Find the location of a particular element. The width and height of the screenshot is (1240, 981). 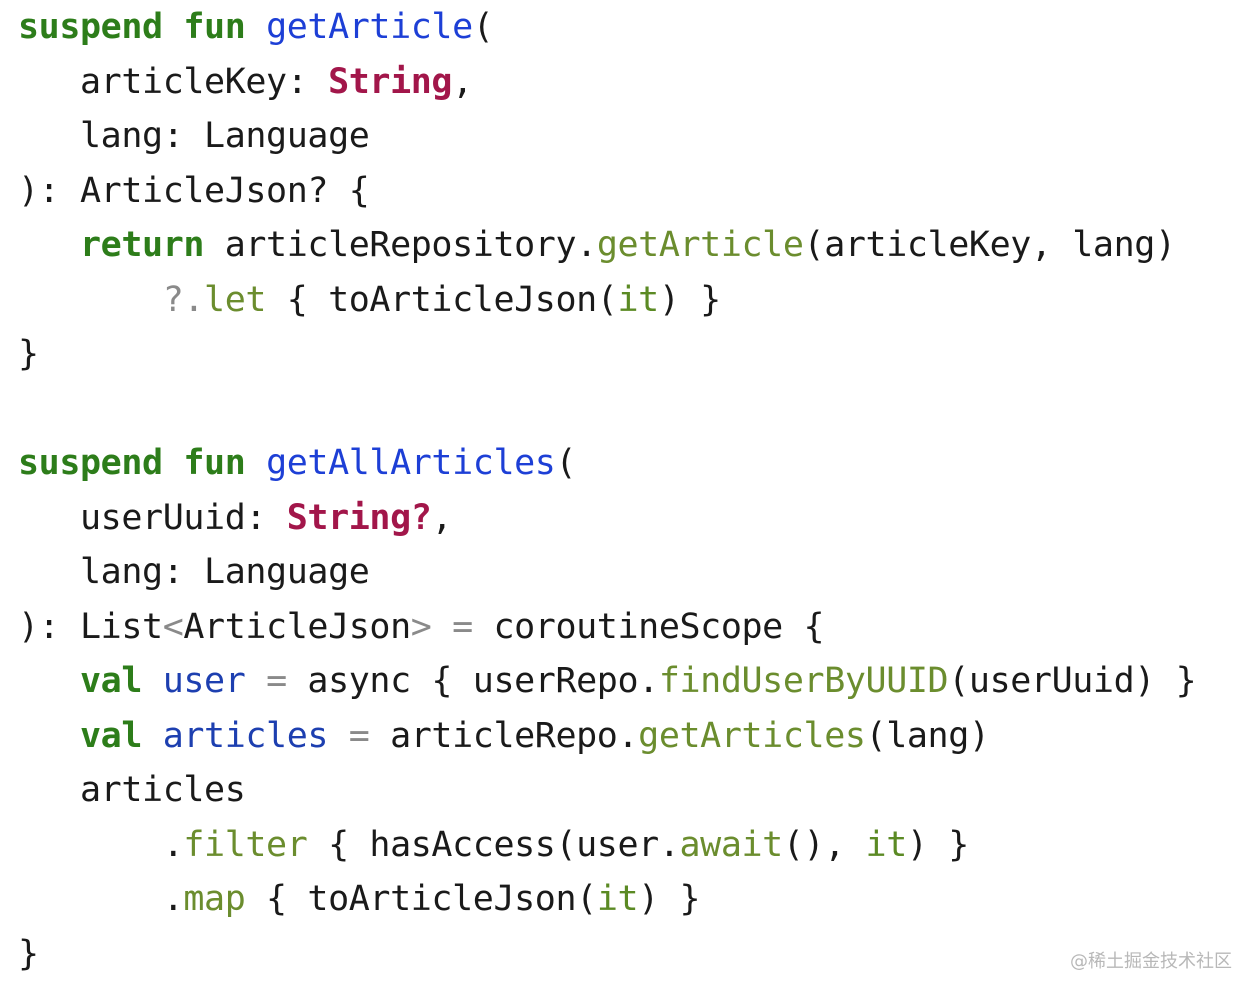

code-token-plain: articleRepository. is located at coordinates (400, 245).